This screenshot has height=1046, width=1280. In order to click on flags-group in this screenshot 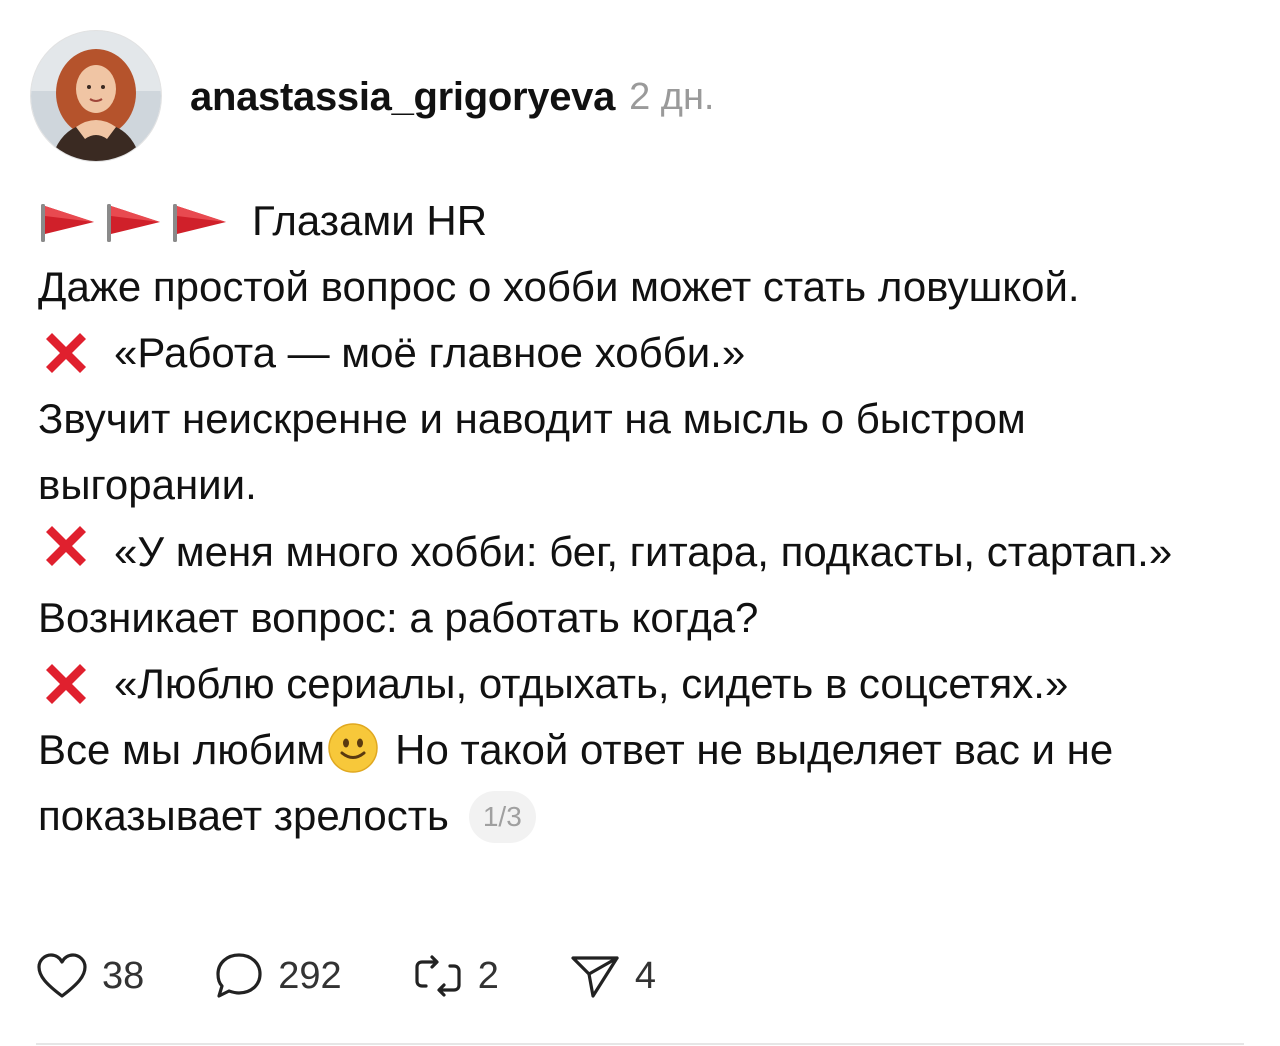, I will do `click(133, 221)`.